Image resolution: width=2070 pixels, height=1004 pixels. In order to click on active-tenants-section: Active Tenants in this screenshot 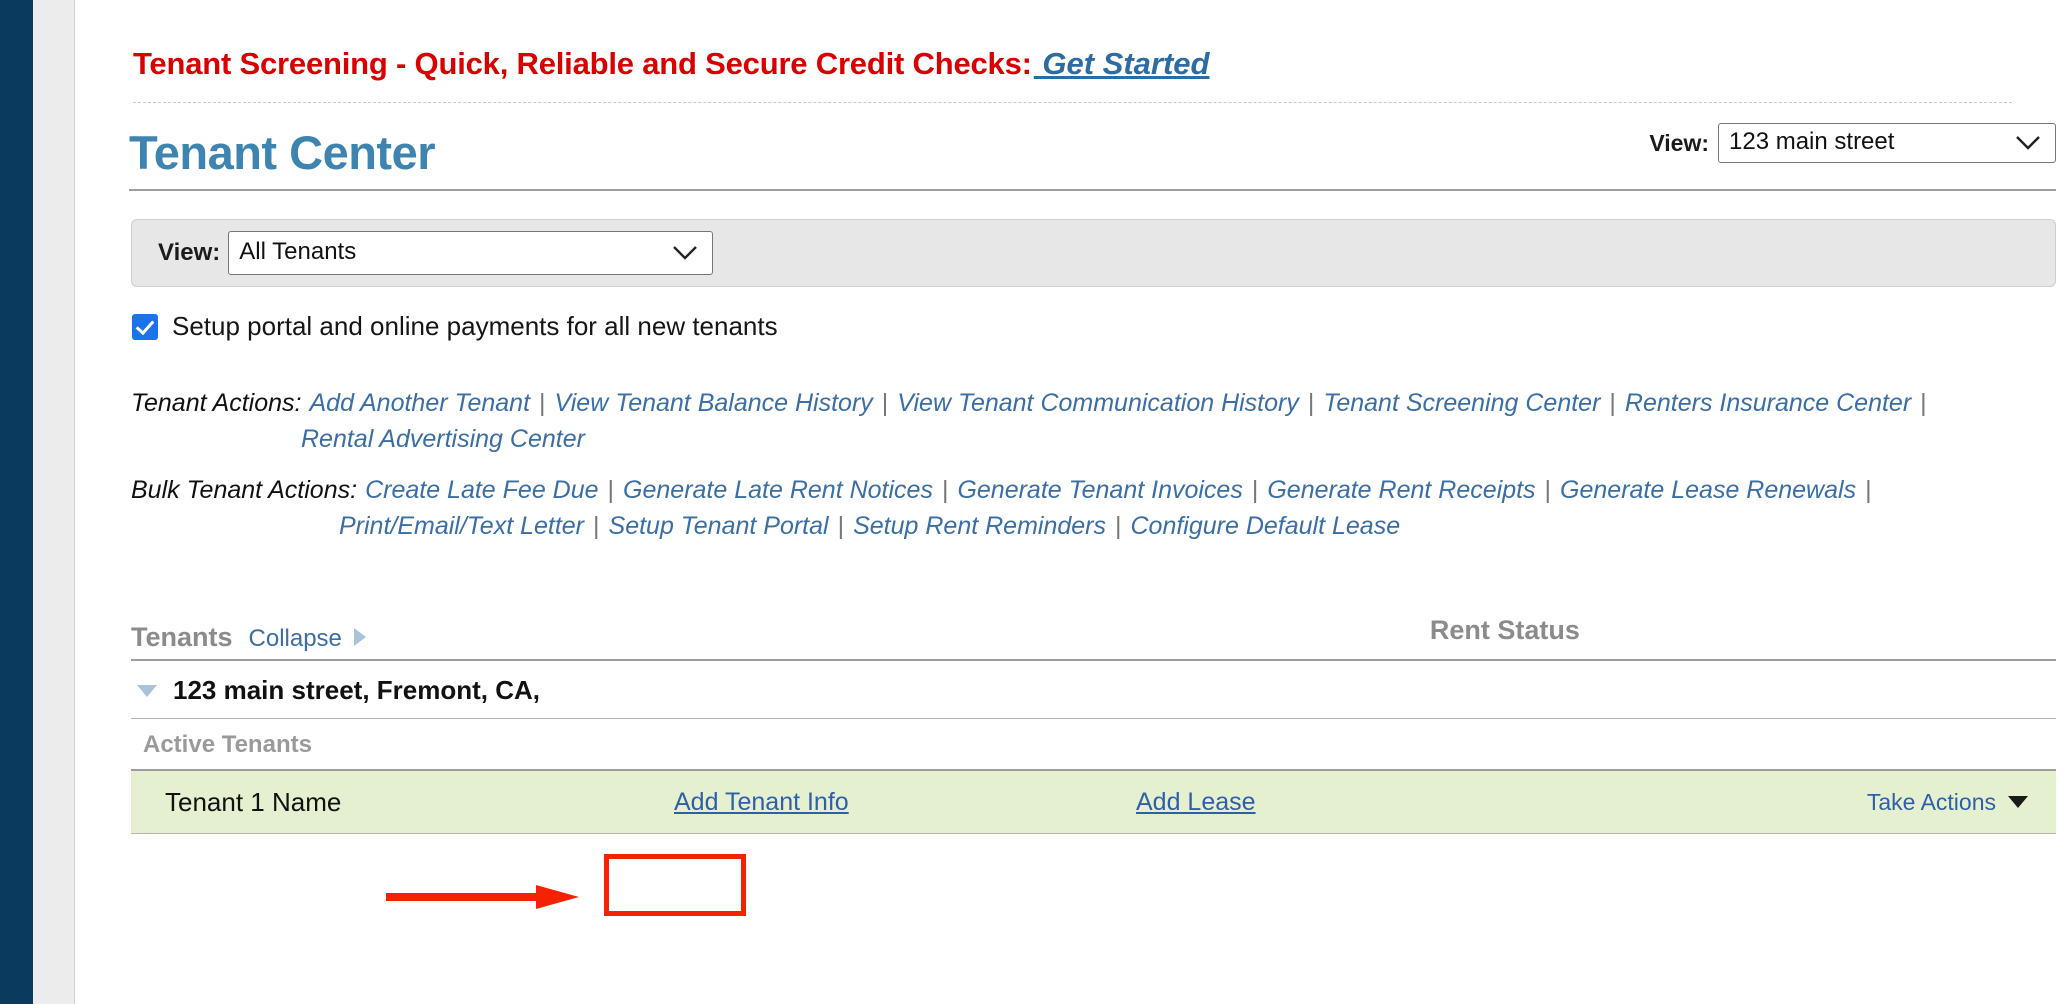, I will do `click(1093, 745)`.